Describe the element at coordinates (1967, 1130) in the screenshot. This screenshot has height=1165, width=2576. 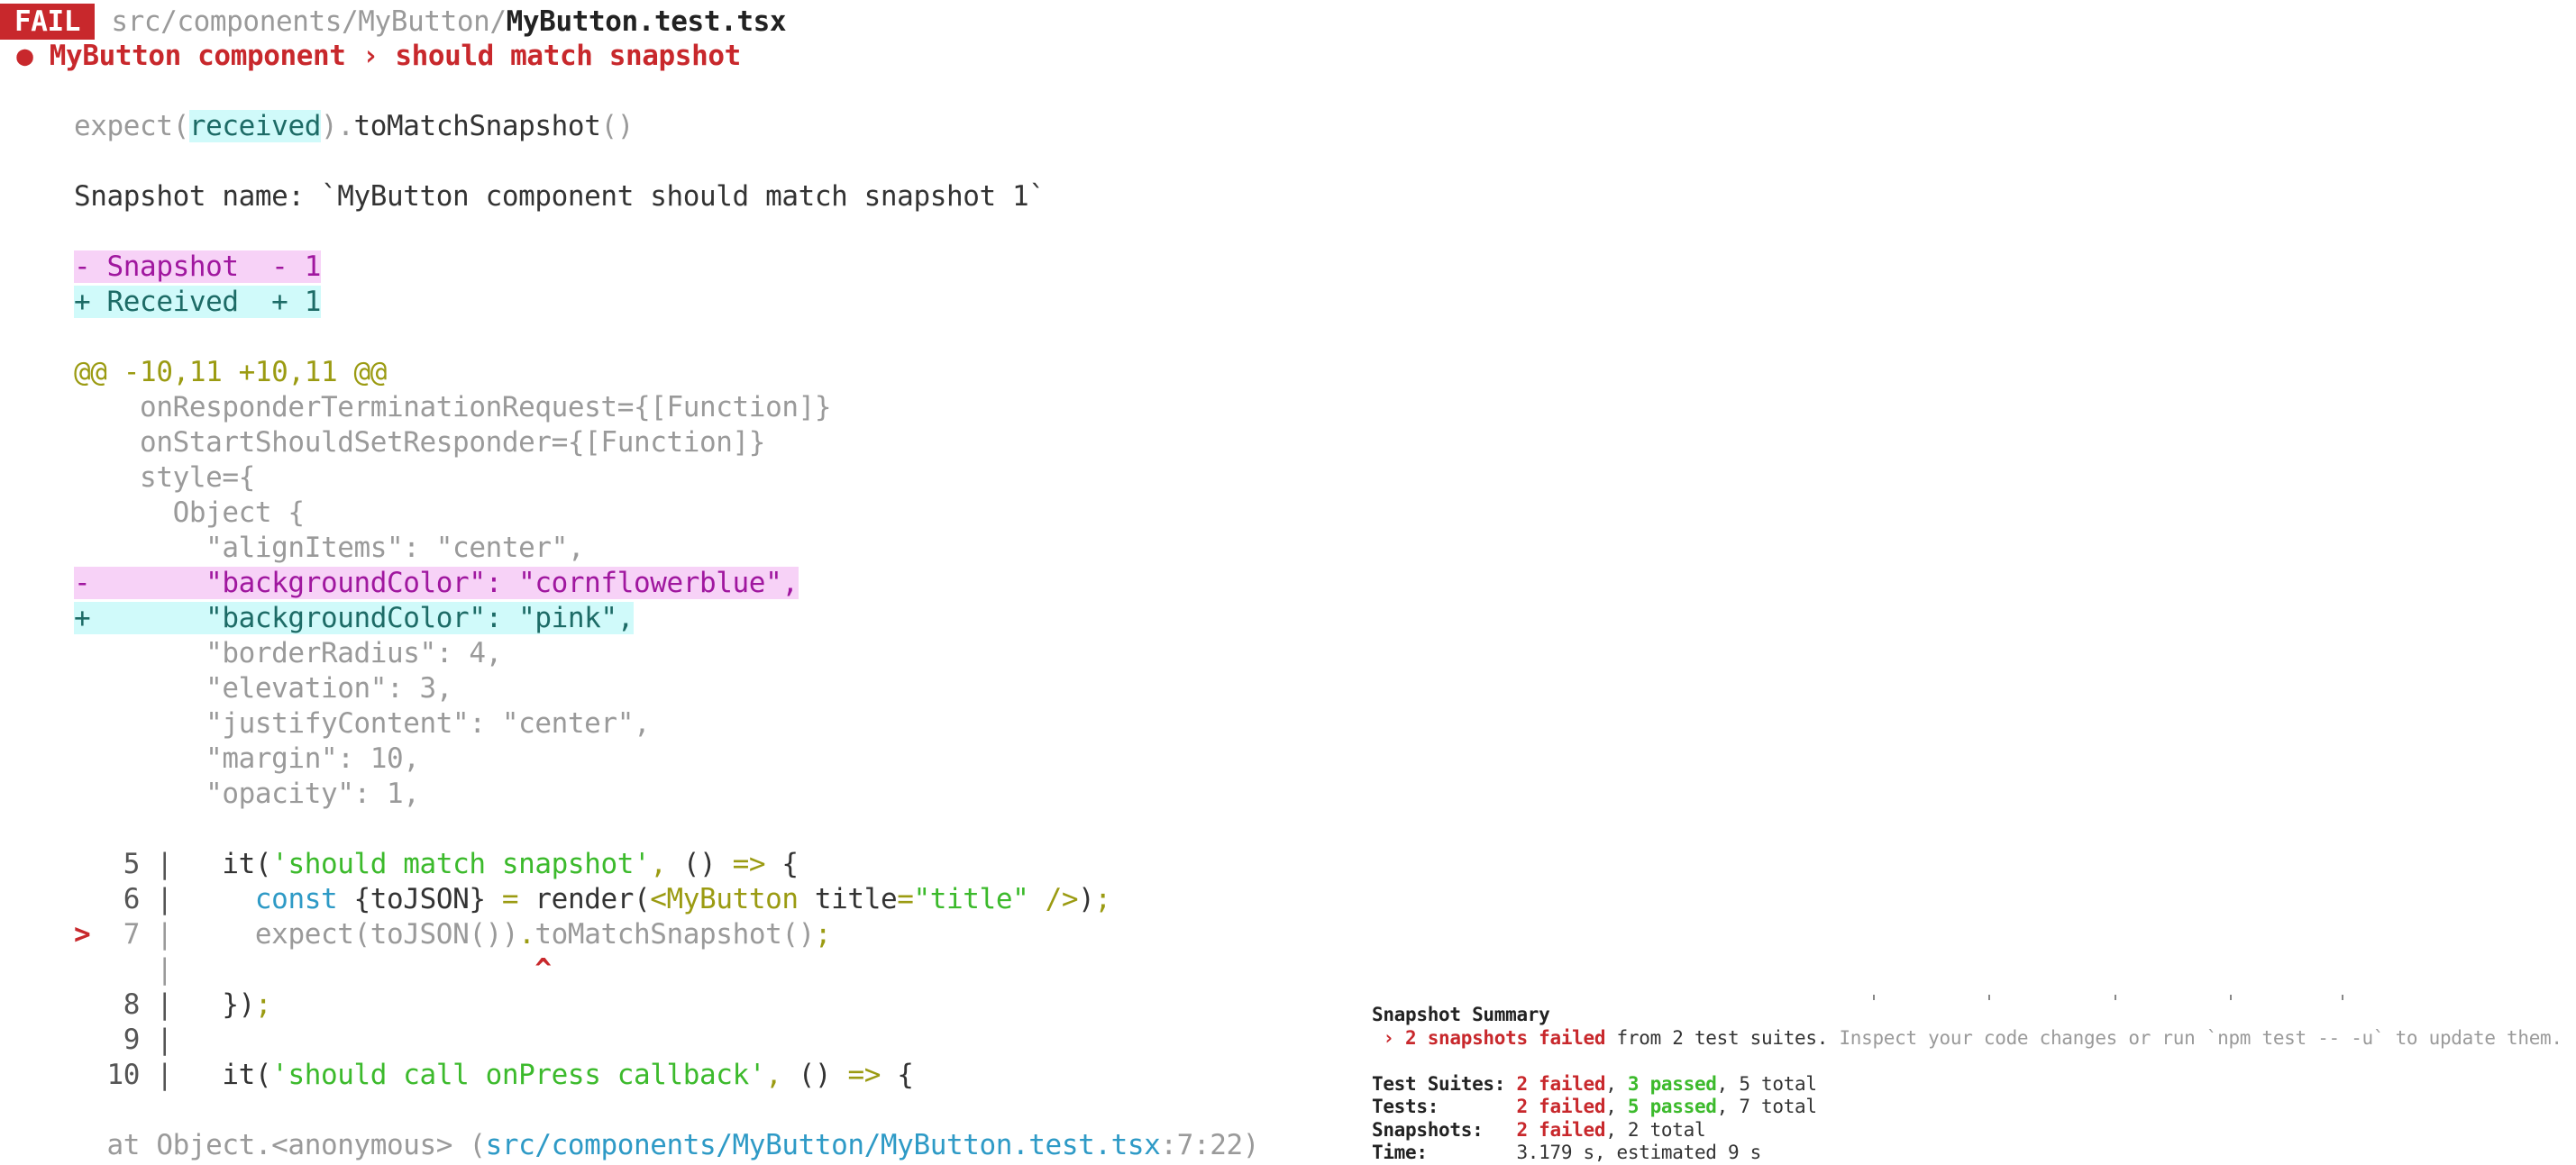
I see `summary-line: Snapshots: 2 failed, 2 total` at that location.